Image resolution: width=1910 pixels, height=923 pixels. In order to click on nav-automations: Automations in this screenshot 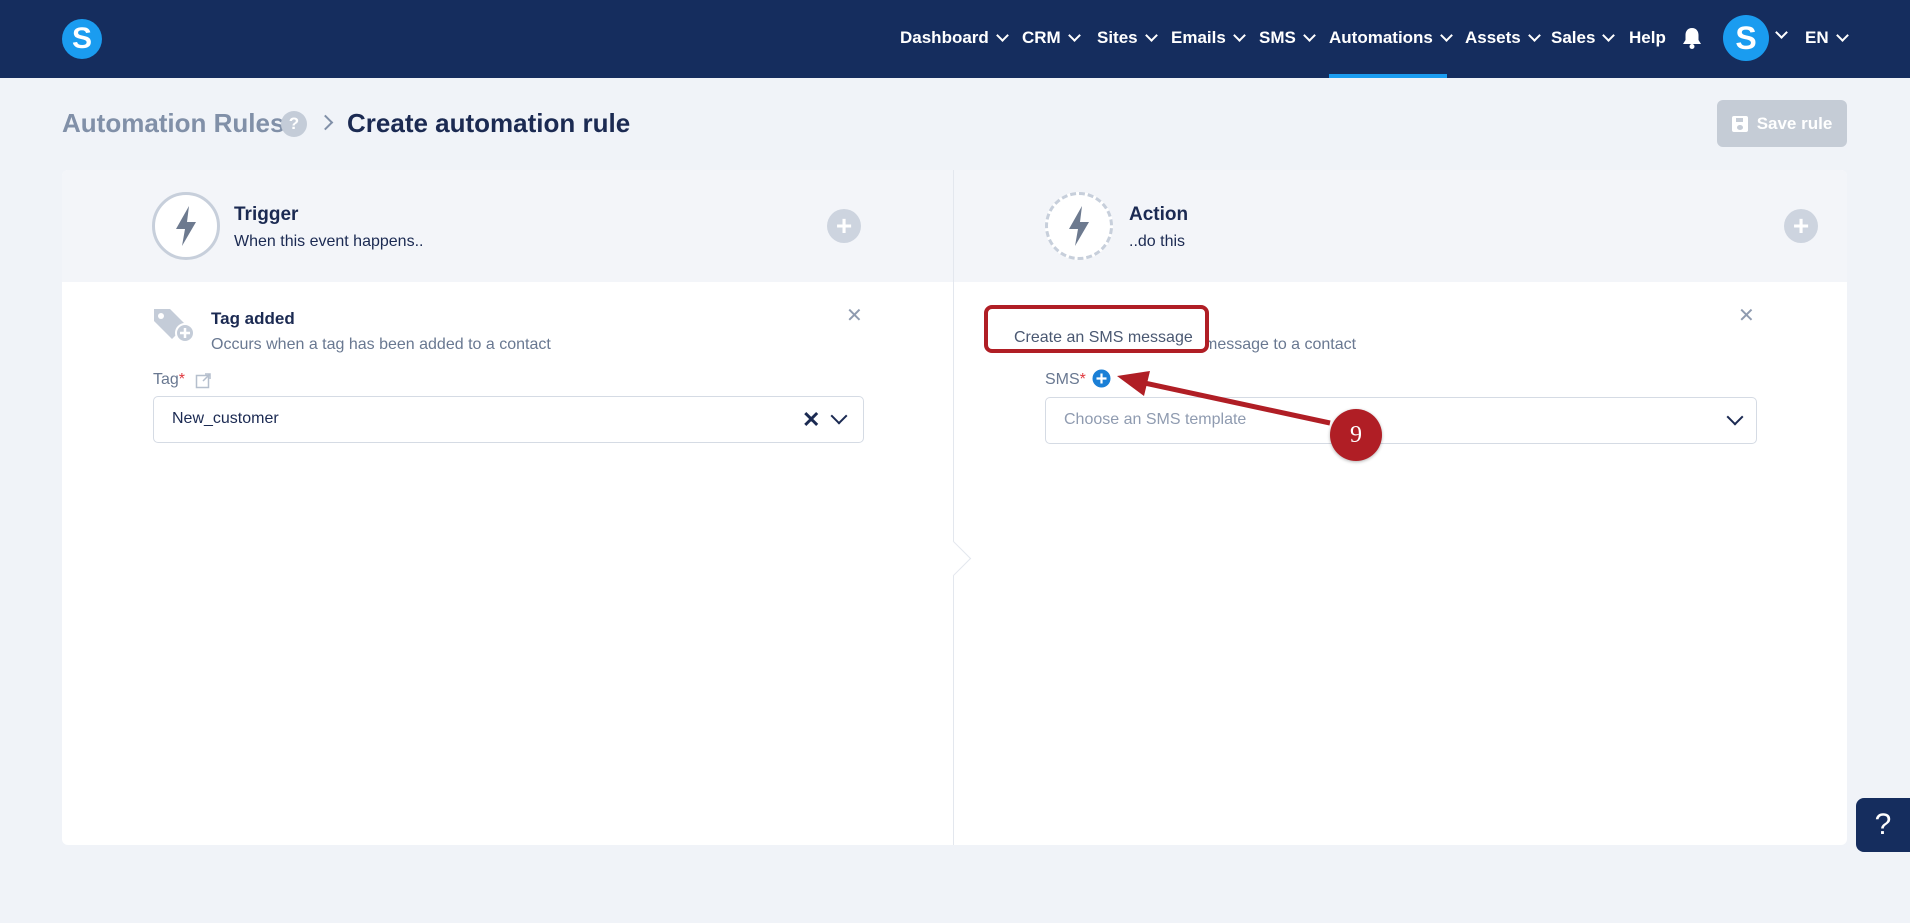, I will do `click(1391, 38)`.